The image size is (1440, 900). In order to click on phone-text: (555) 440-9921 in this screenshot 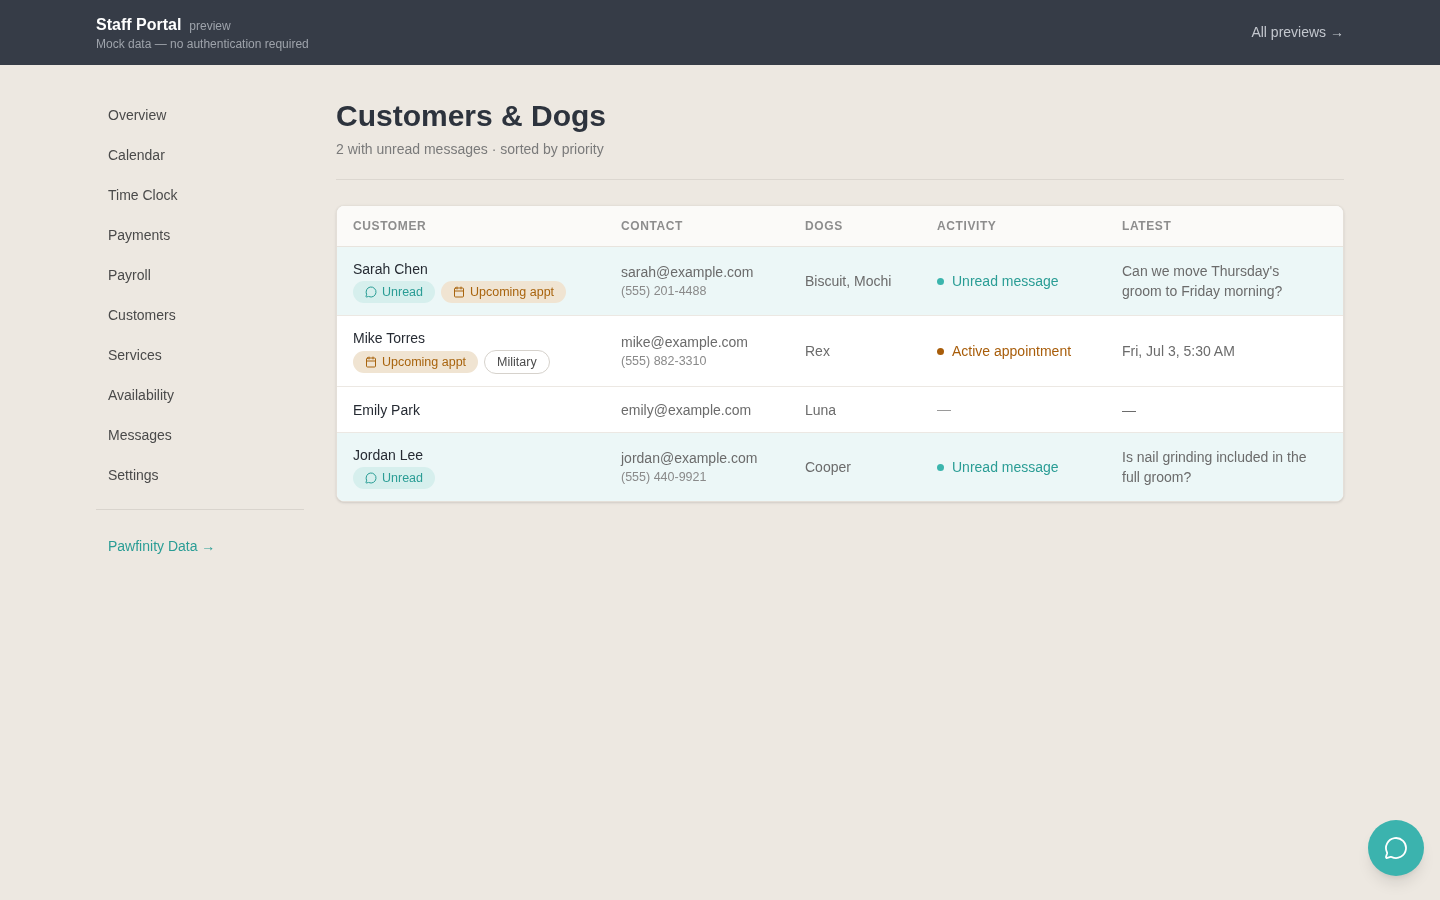, I will do `click(664, 477)`.